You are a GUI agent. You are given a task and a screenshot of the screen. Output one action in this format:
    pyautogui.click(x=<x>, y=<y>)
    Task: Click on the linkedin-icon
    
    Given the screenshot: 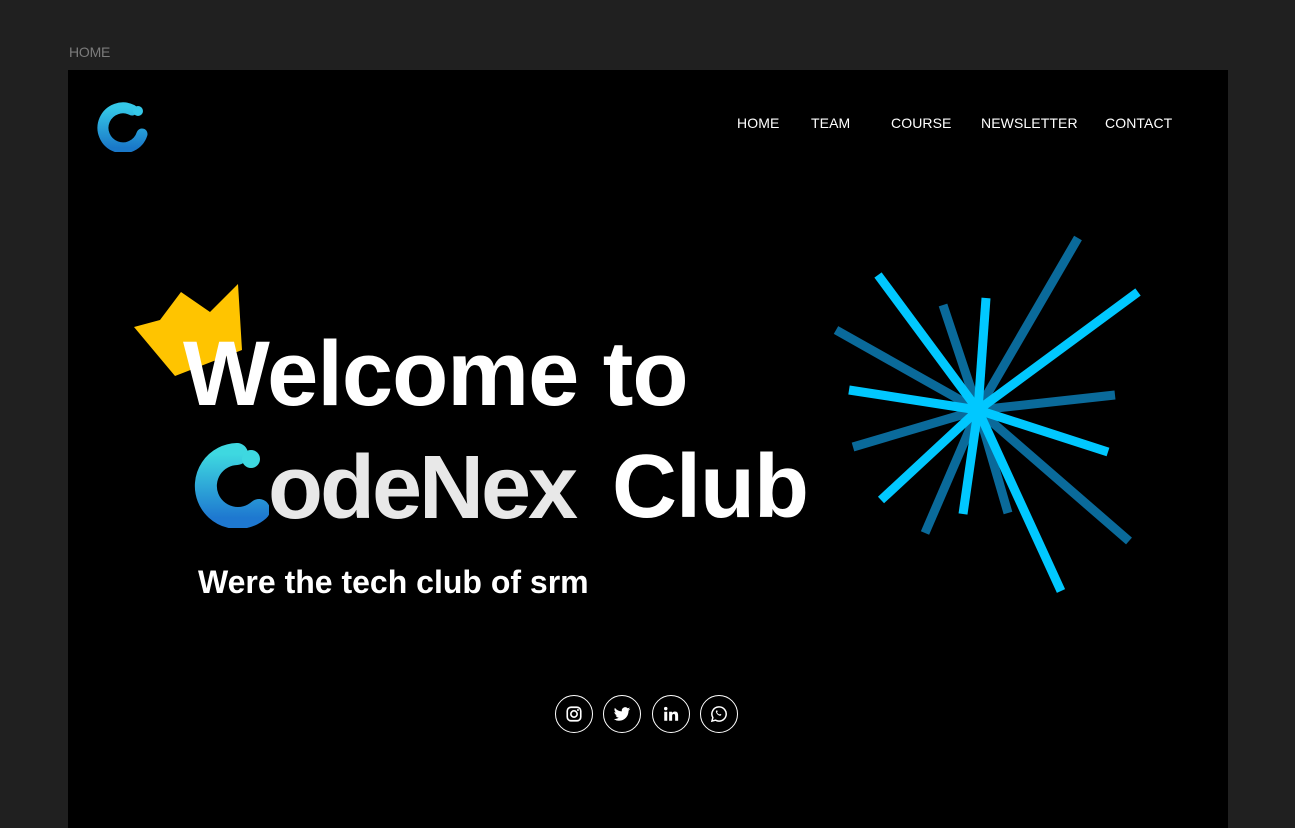 What is the action you would take?
    pyautogui.click(x=671, y=713)
    